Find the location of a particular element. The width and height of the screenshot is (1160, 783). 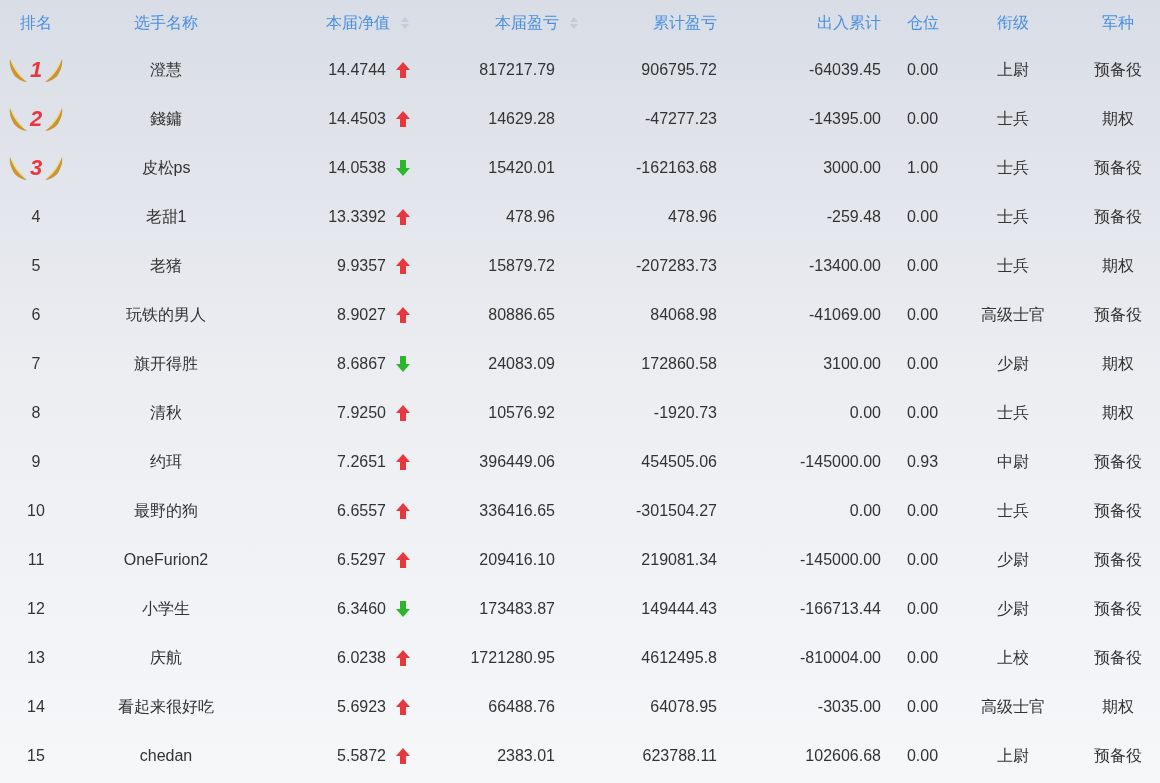

player-name: 老猪 is located at coordinates (166, 265).